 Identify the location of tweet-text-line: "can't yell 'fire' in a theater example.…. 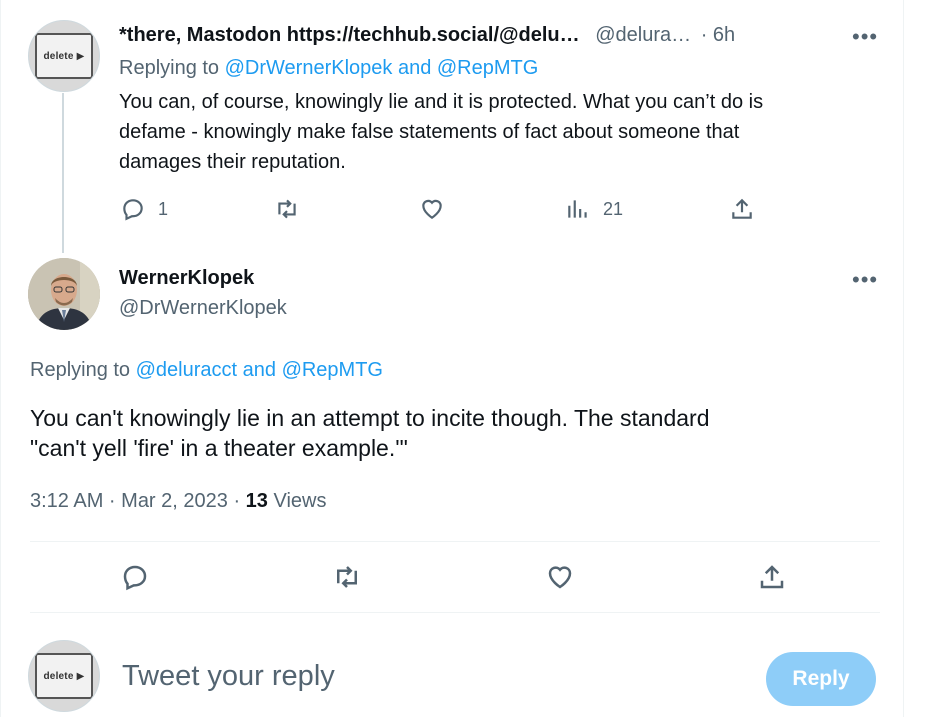
(219, 448).